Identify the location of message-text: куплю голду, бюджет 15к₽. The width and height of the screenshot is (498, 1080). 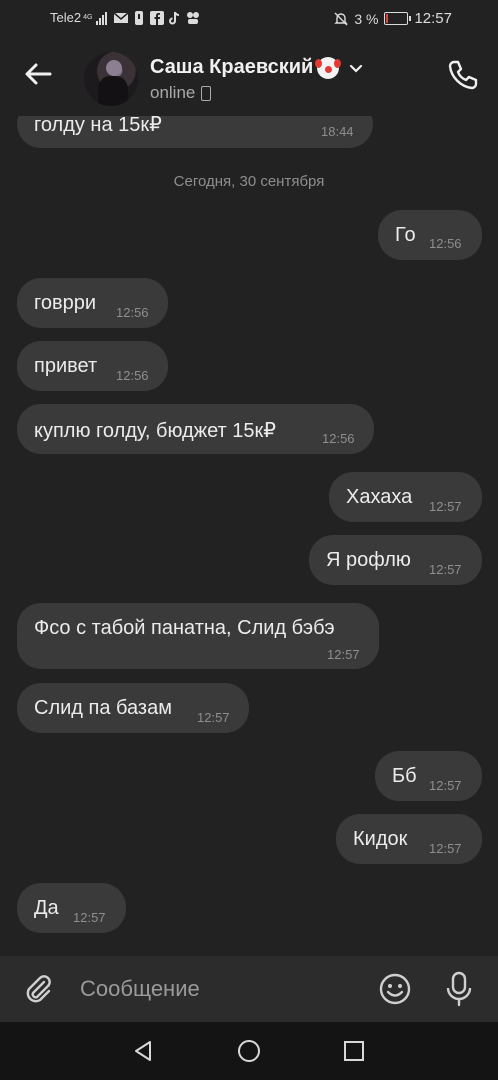
(155, 431).